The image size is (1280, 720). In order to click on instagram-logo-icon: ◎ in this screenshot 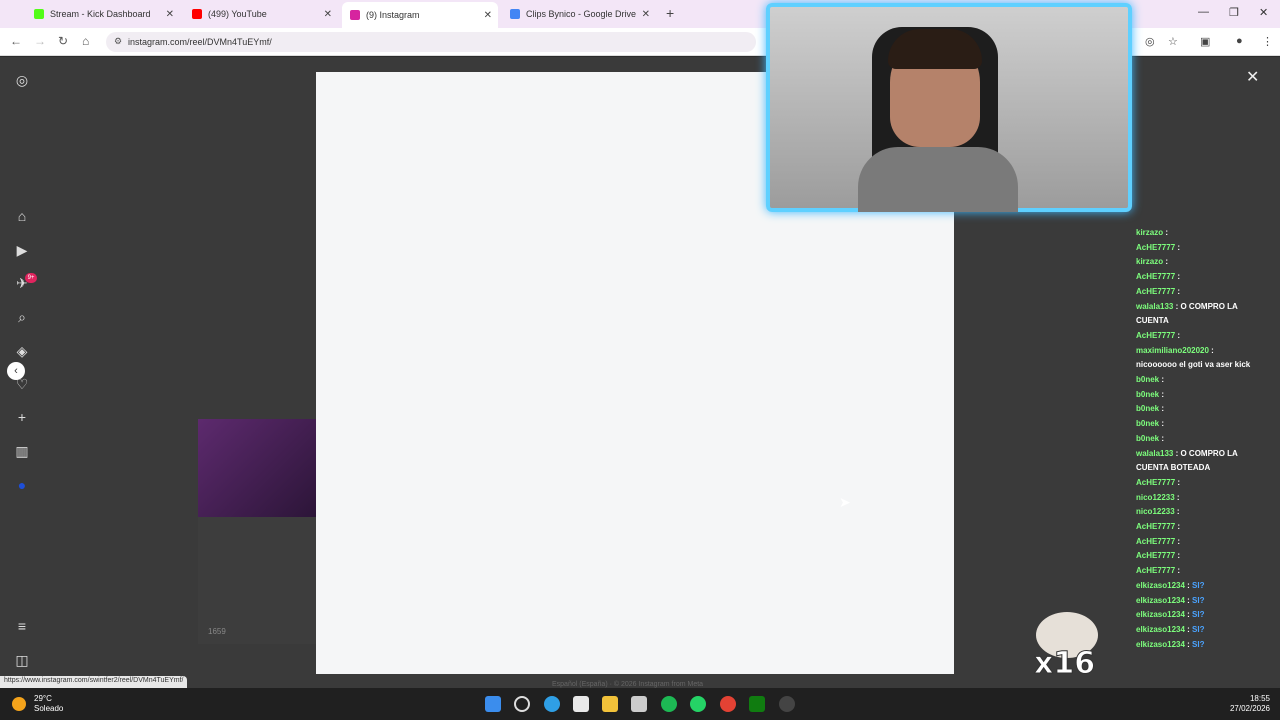, I will do `click(22, 80)`.